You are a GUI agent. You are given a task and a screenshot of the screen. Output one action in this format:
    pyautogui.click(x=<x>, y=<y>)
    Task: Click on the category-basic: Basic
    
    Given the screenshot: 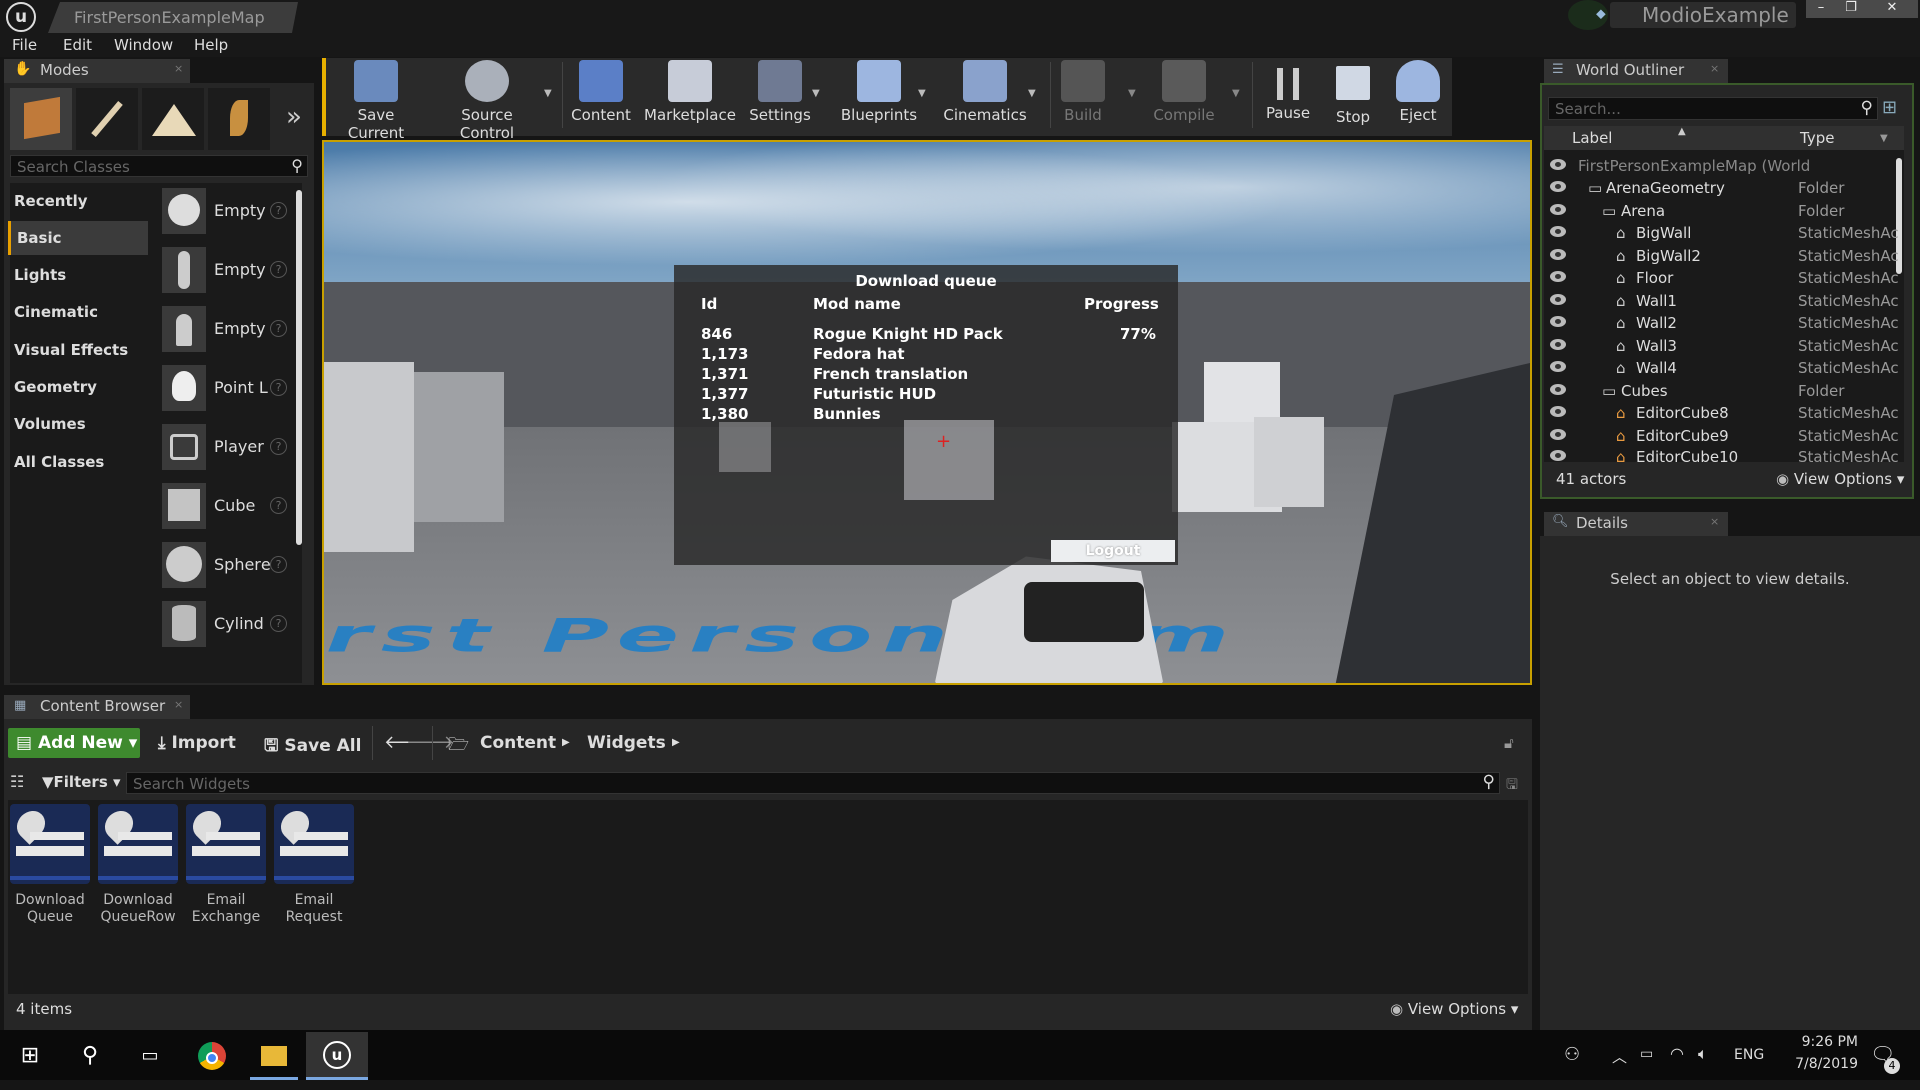 What is the action you would take?
    pyautogui.click(x=78, y=238)
    